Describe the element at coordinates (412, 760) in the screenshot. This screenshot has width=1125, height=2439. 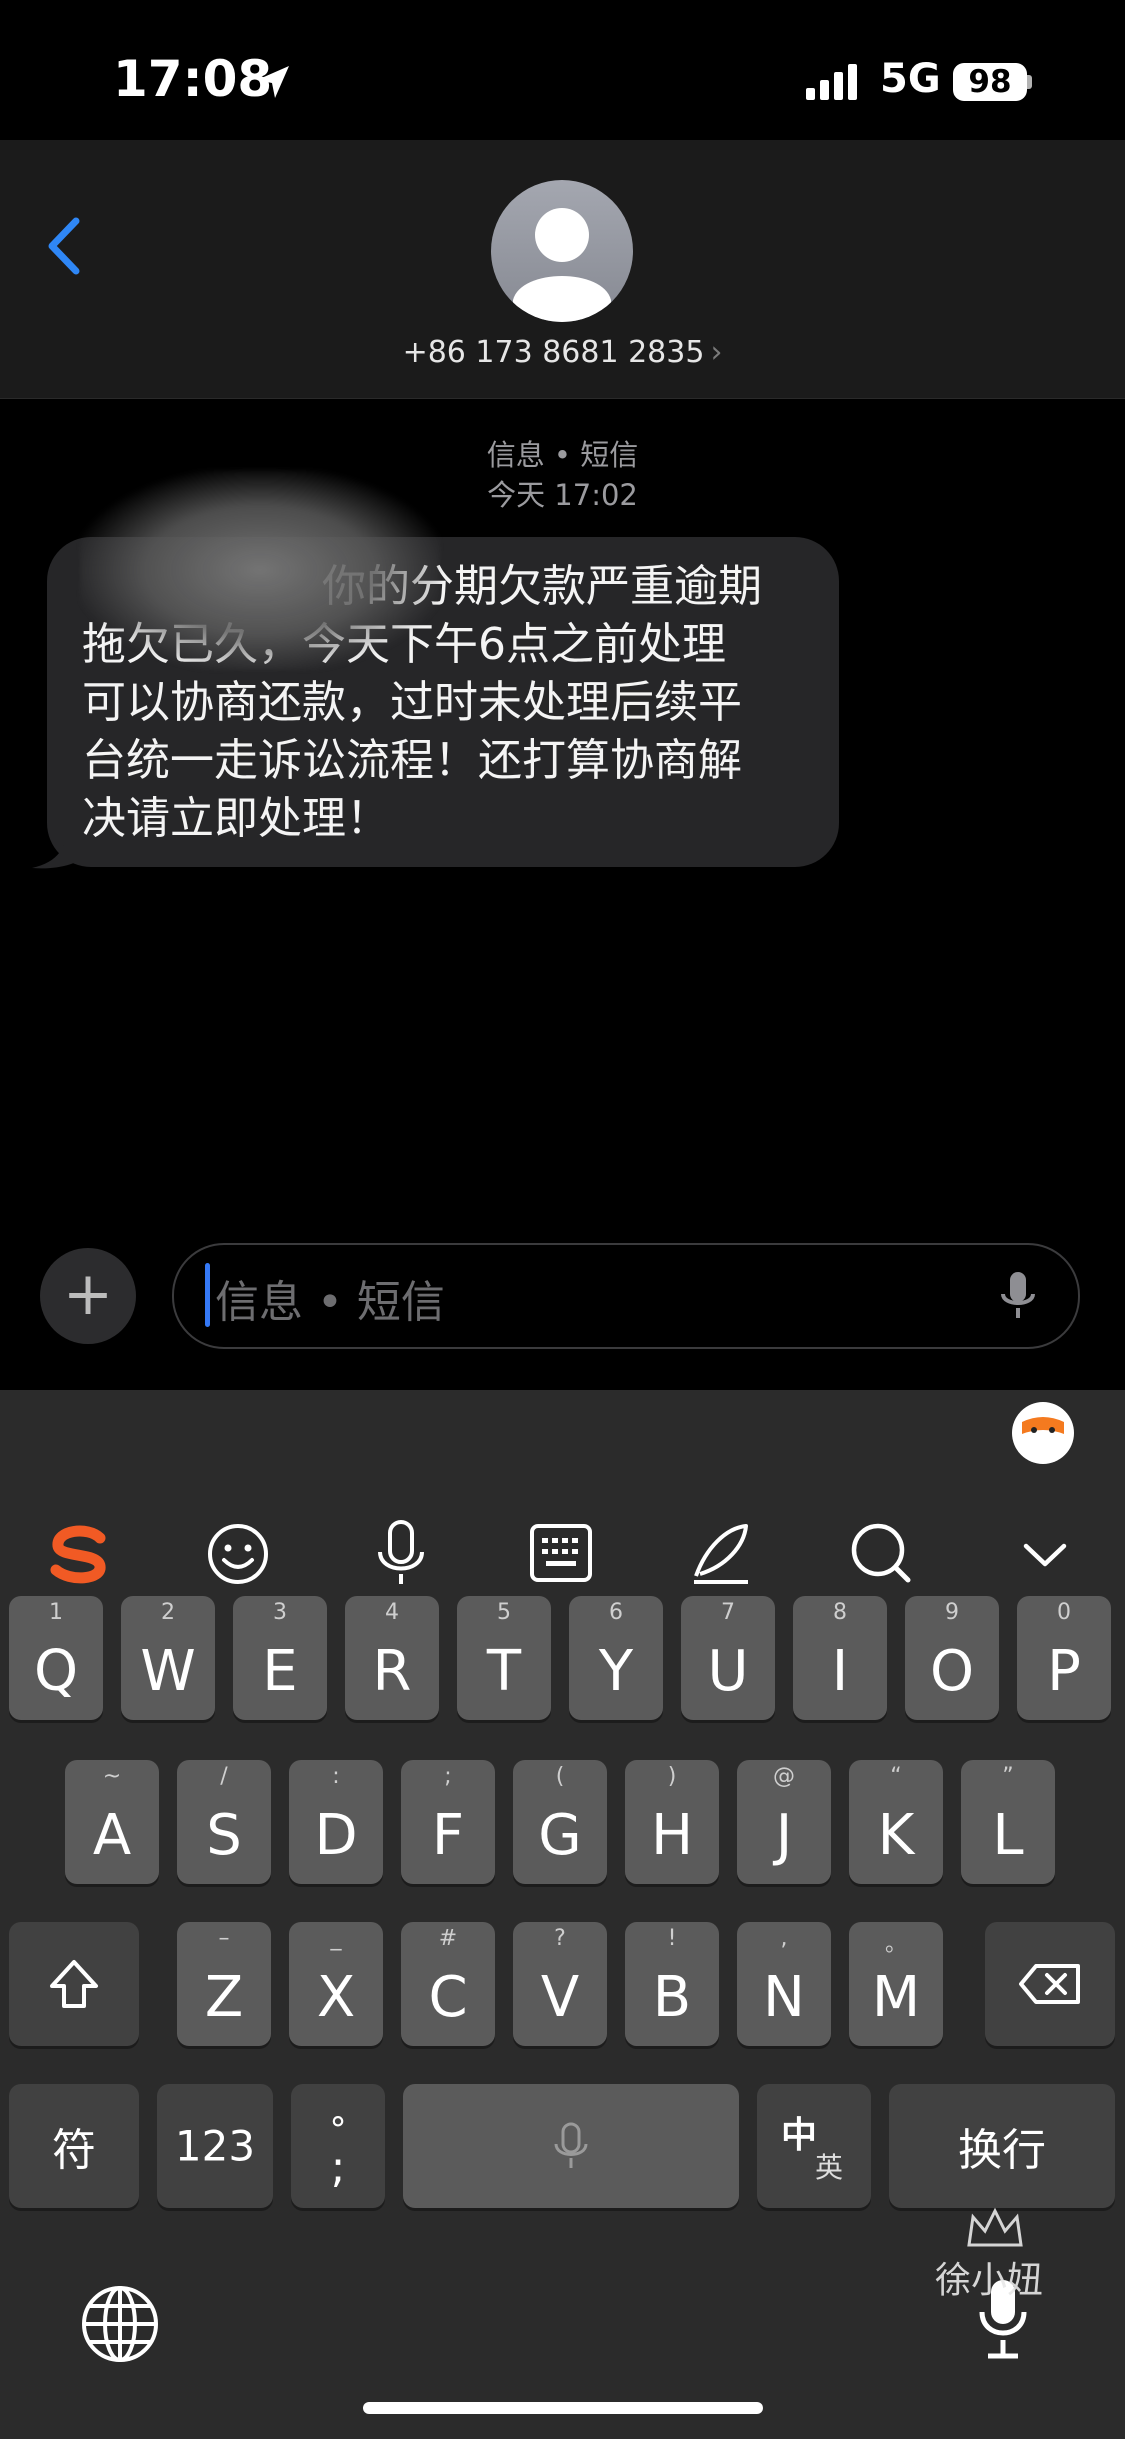
I see `message-line: 台统一走诉讼流程！还打算协商解` at that location.